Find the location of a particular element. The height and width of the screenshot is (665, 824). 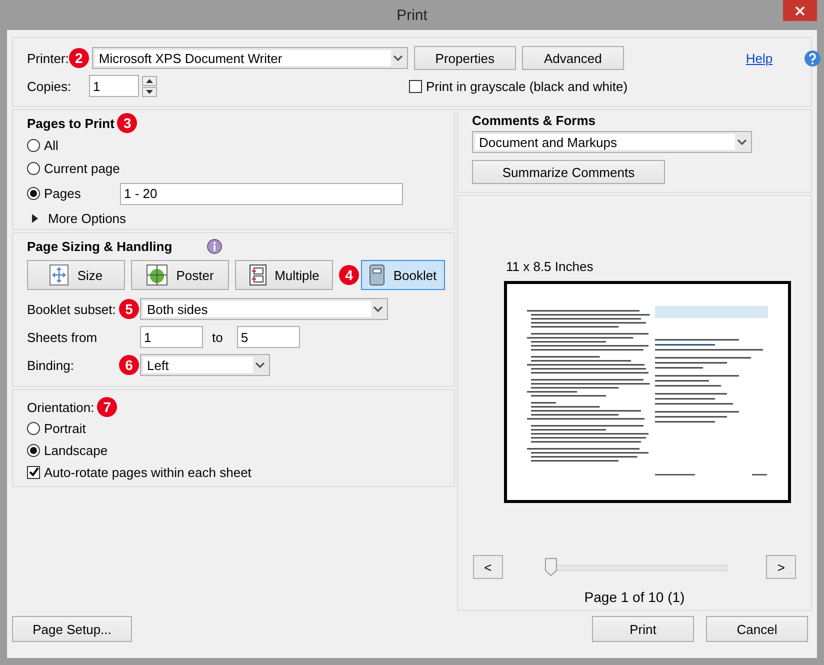

sheets-to-field: 5 is located at coordinates (268, 337).